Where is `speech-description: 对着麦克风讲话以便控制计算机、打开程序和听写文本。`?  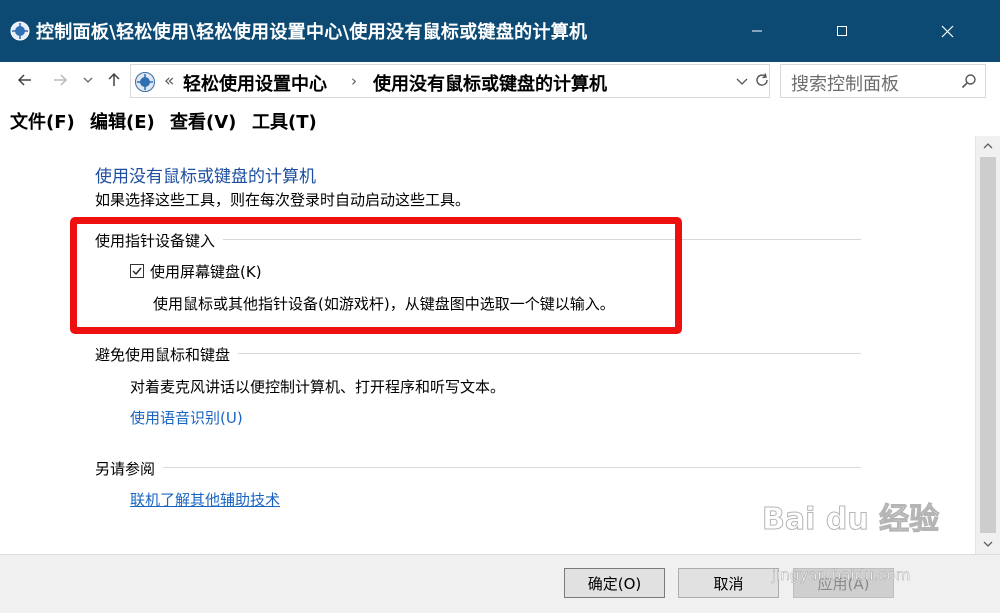 speech-description: 对着麦克风讲话以便控制计算机、打开程序和听写文本。 is located at coordinates (318, 387).